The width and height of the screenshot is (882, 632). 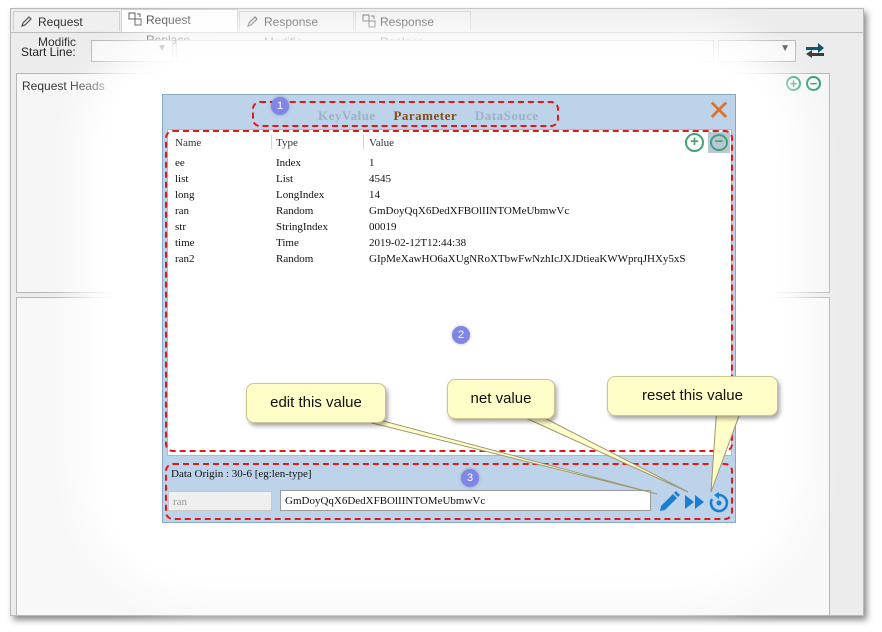 What do you see at coordinates (692, 396) in the screenshot?
I see `callout-reset-value: reset this value` at bounding box center [692, 396].